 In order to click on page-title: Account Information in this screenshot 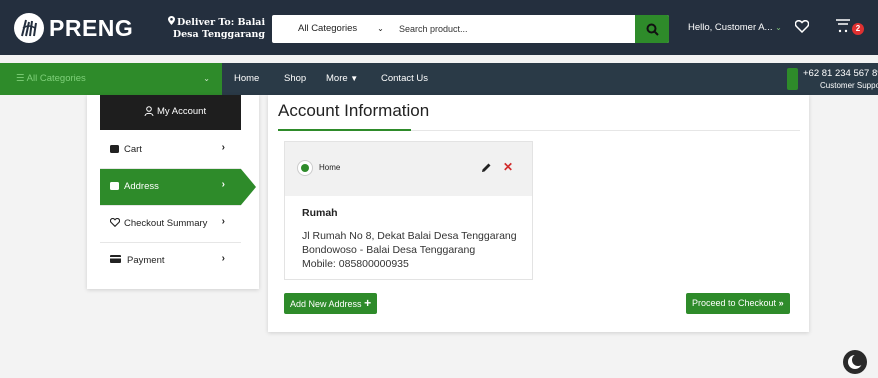, I will do `click(354, 110)`.